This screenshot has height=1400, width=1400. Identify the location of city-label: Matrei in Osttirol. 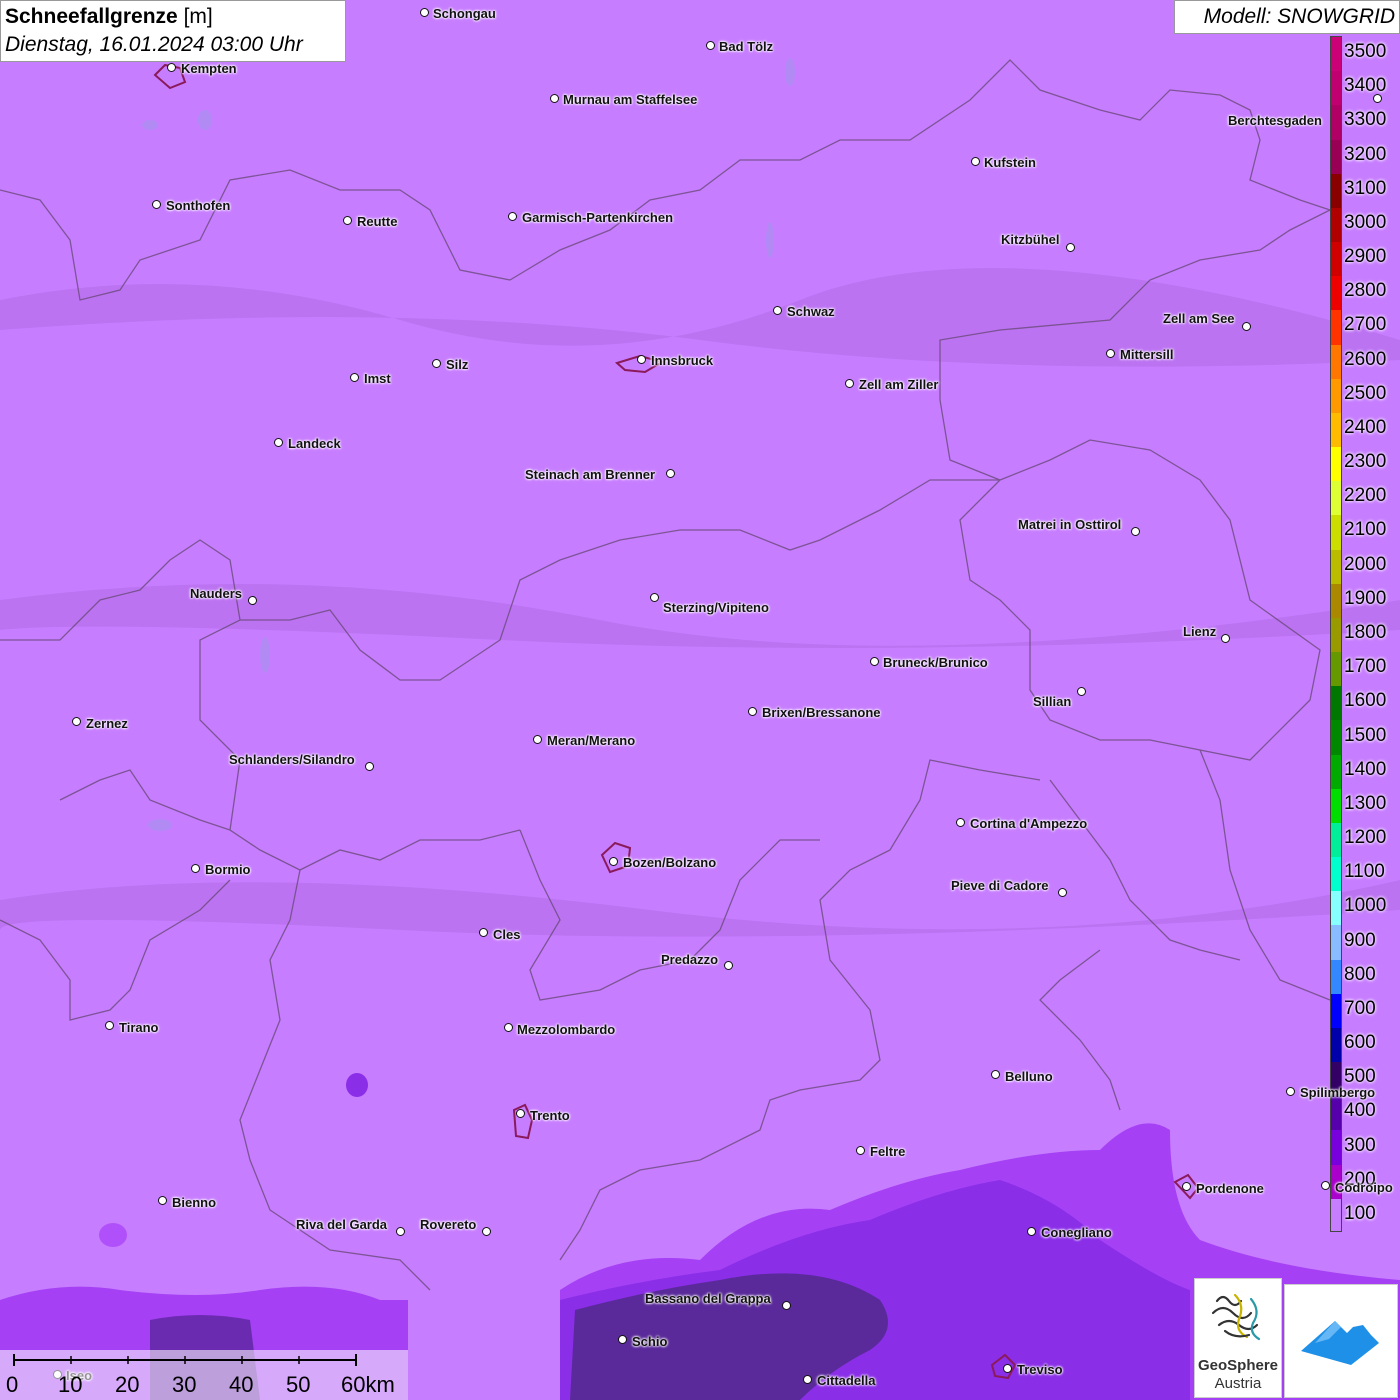
(1070, 524).